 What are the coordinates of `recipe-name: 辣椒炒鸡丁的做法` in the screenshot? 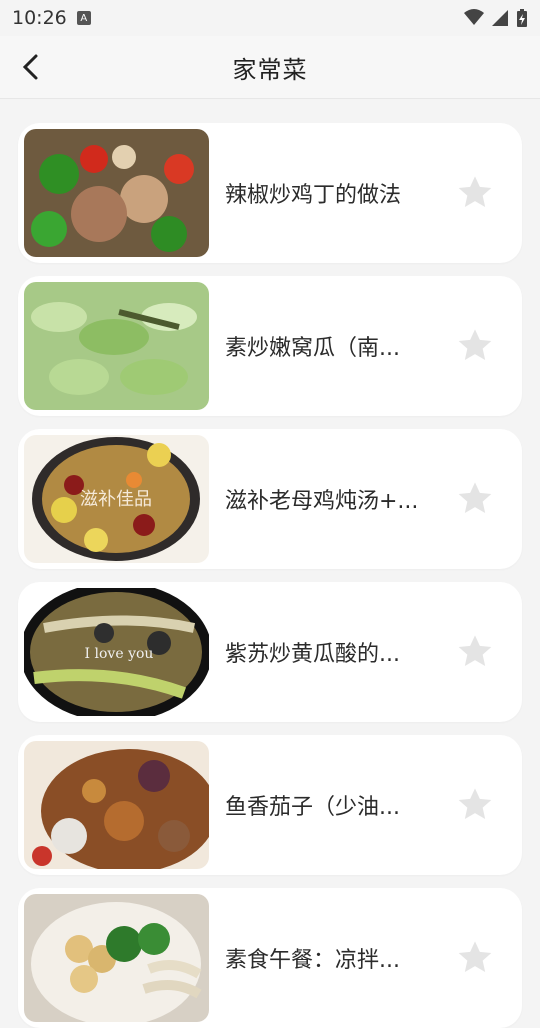 It's located at (313, 195).